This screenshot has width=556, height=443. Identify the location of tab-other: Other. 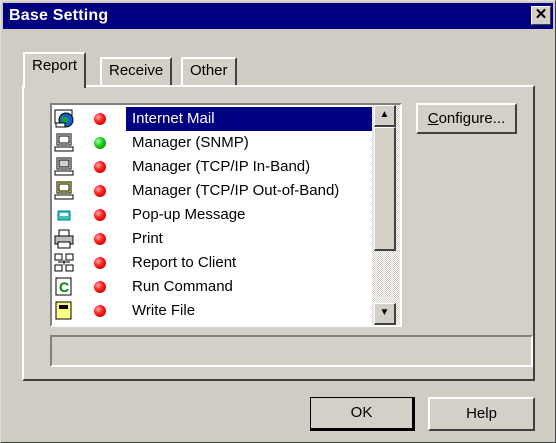
(209, 71).